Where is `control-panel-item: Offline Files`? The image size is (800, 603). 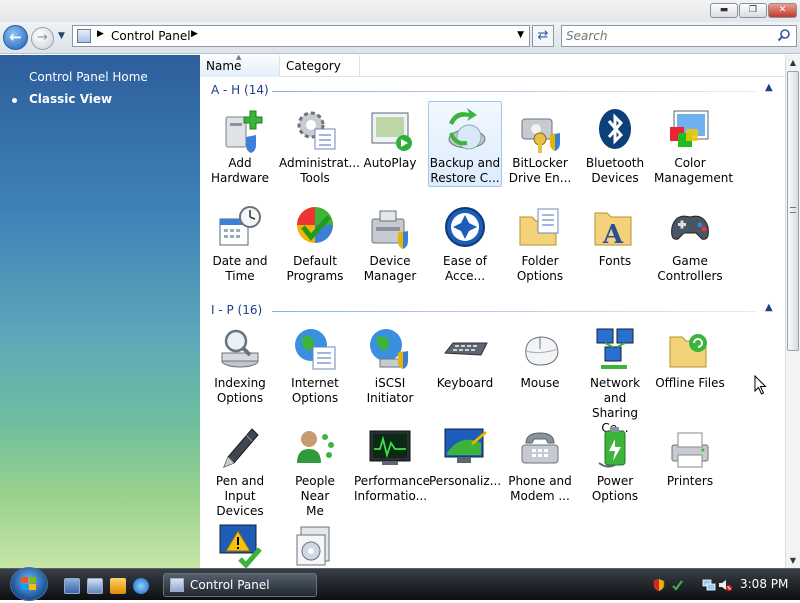 control-panel-item: Offline Files is located at coordinates (690, 364).